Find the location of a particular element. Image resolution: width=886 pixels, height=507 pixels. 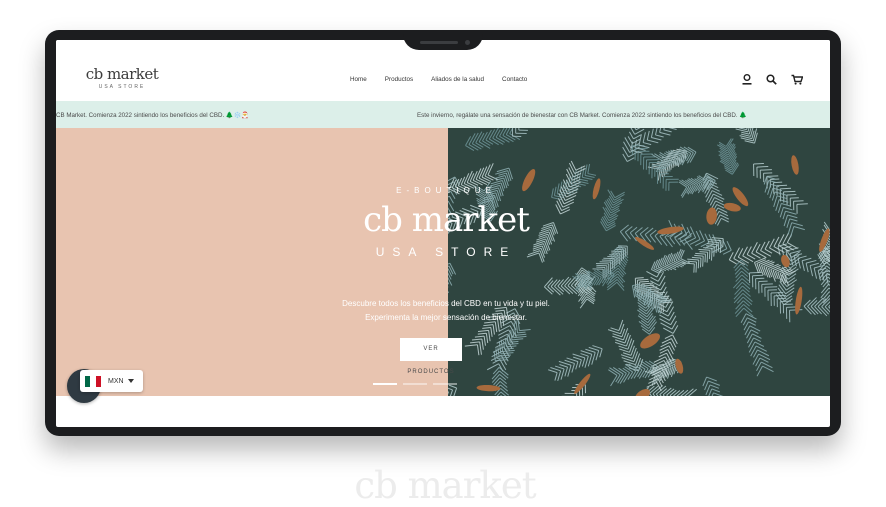

logo-text: cb market is located at coordinates (122, 74).